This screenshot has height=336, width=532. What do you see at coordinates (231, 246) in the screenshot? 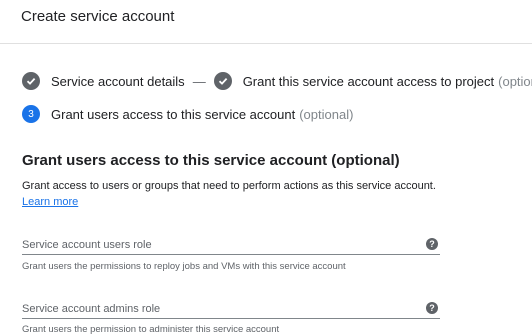
I see `service-account-users-role-field: Service account users role ?` at bounding box center [231, 246].